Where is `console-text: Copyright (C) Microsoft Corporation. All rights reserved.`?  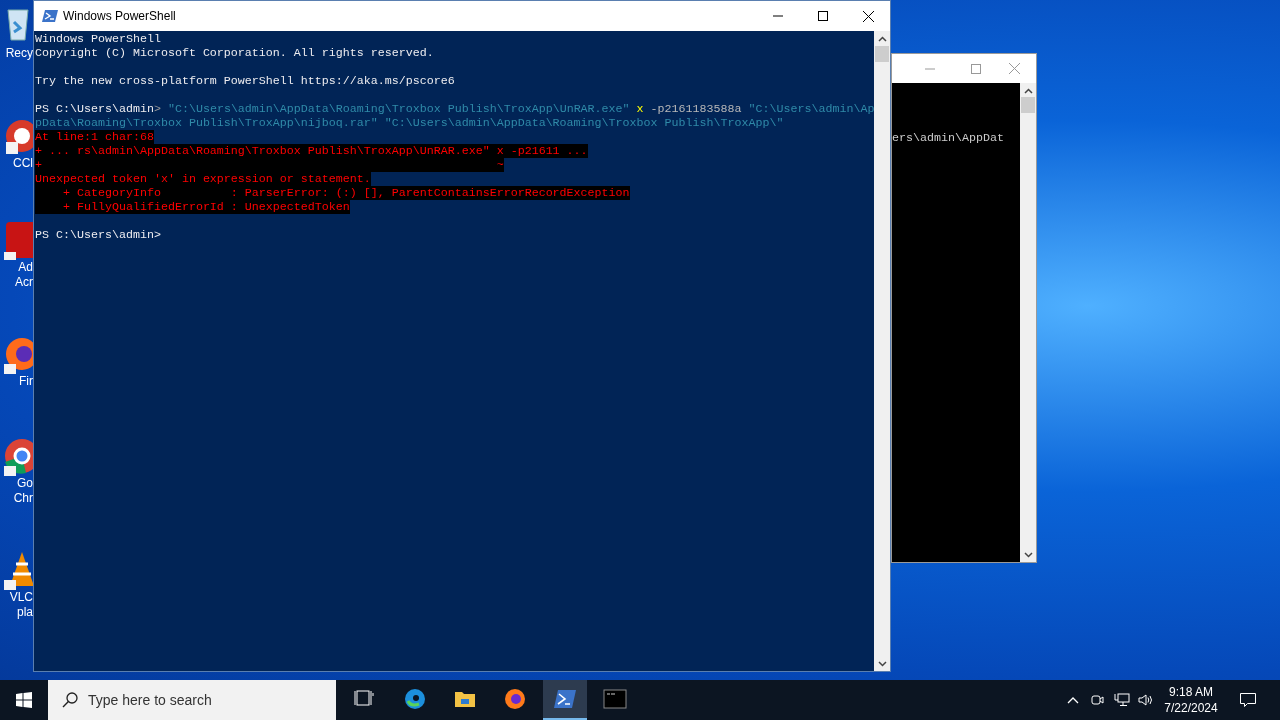 console-text: Copyright (C) Microsoft Corporation. All rights reserved. is located at coordinates (234, 53).